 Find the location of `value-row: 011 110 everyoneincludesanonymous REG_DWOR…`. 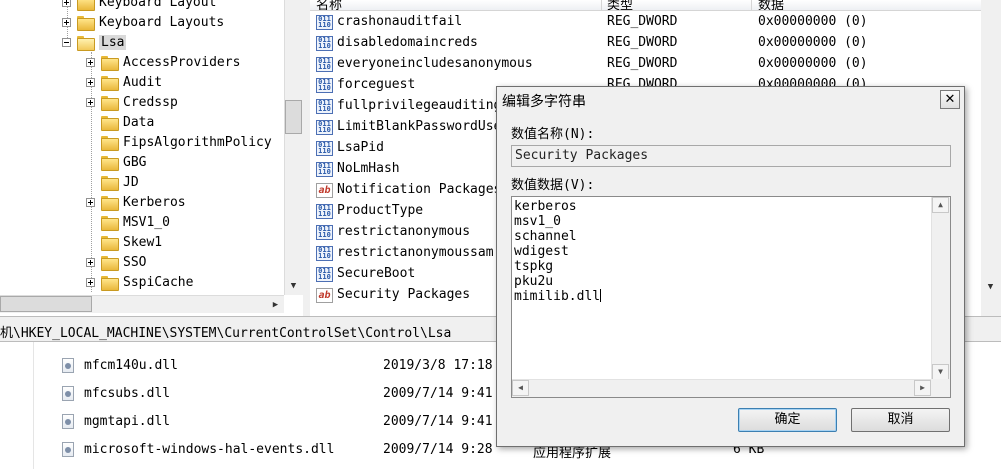

value-row: 011 110 everyoneincludesanonymous REG_DWOR… is located at coordinates (655, 64).